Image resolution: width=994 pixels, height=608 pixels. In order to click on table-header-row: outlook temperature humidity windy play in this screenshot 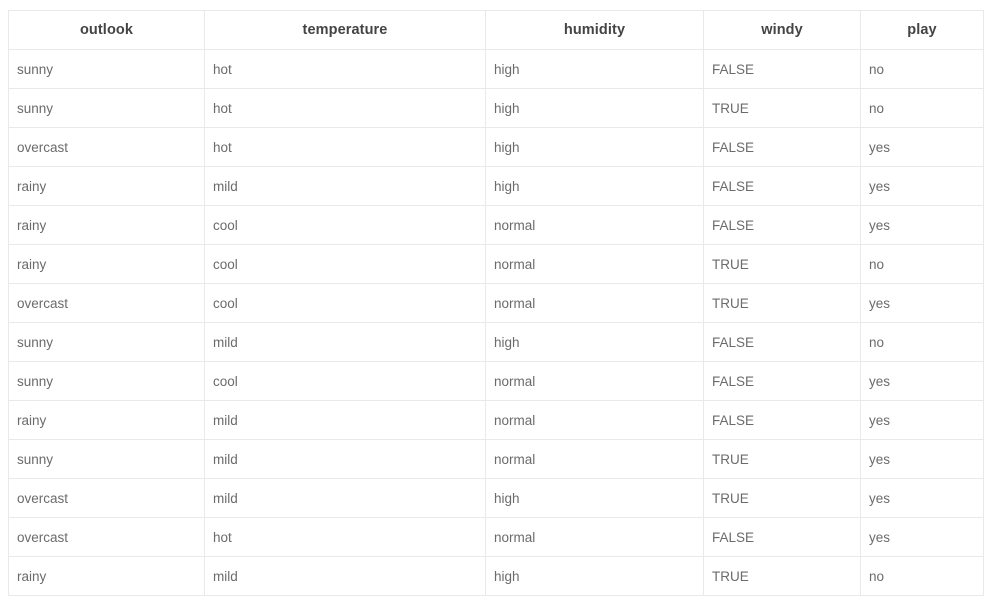, I will do `click(496, 30)`.